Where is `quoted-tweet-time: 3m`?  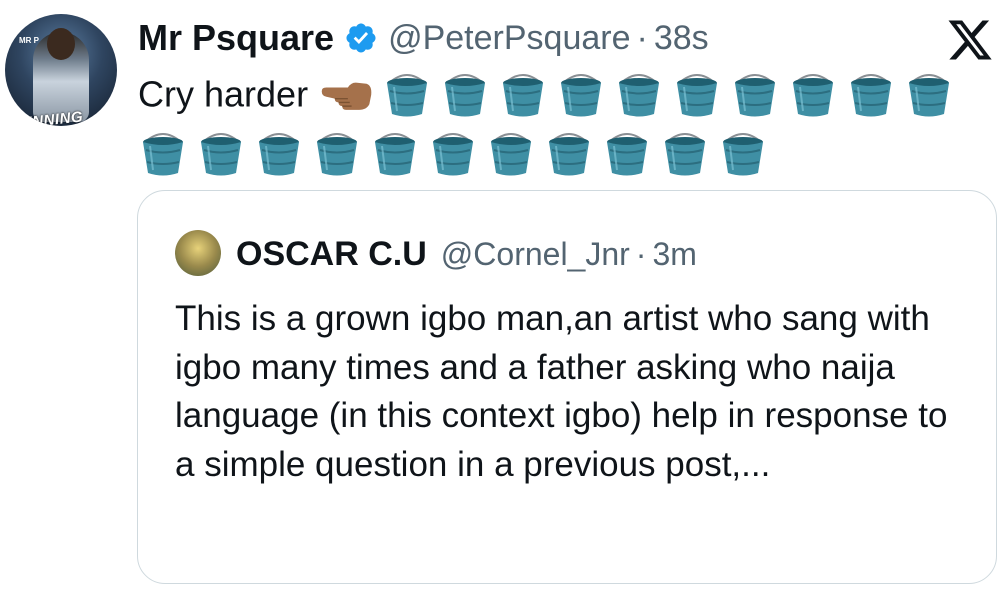
quoted-tweet-time: 3m is located at coordinates (674, 254).